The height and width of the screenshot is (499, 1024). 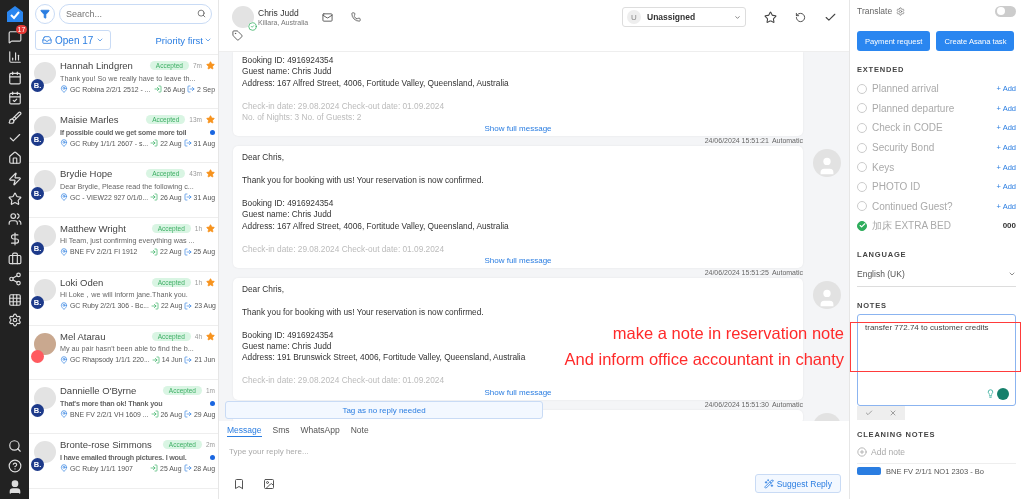 I want to click on search-icon, so click(x=14, y=445).